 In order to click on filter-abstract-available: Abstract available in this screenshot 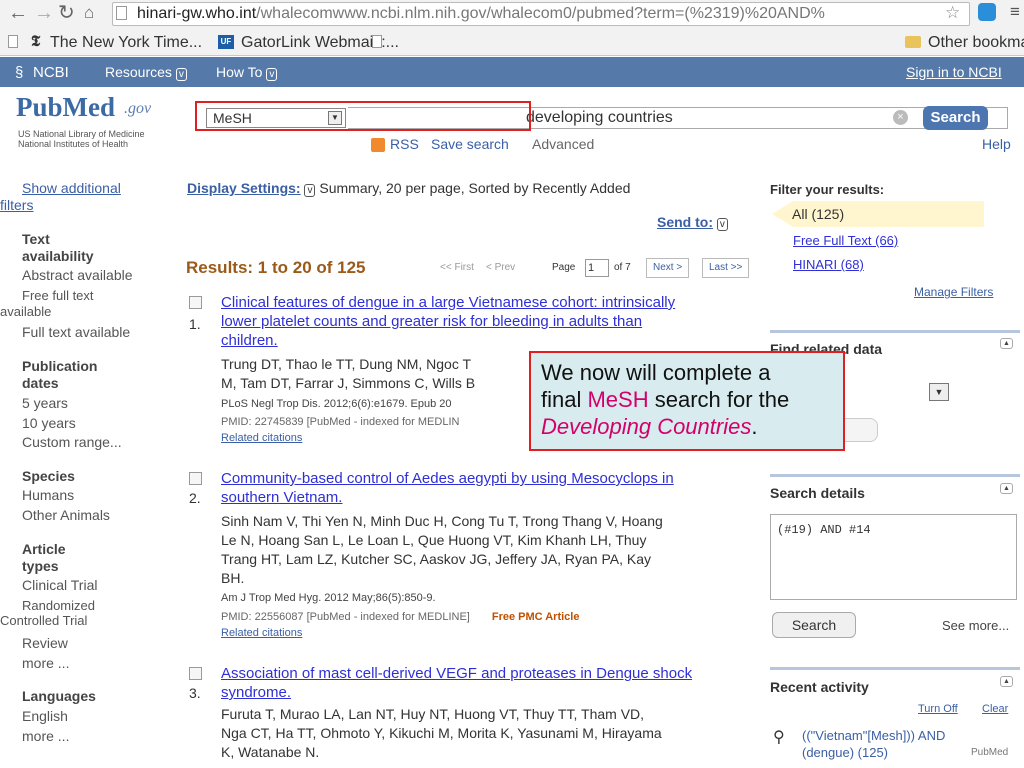, I will do `click(77, 275)`.